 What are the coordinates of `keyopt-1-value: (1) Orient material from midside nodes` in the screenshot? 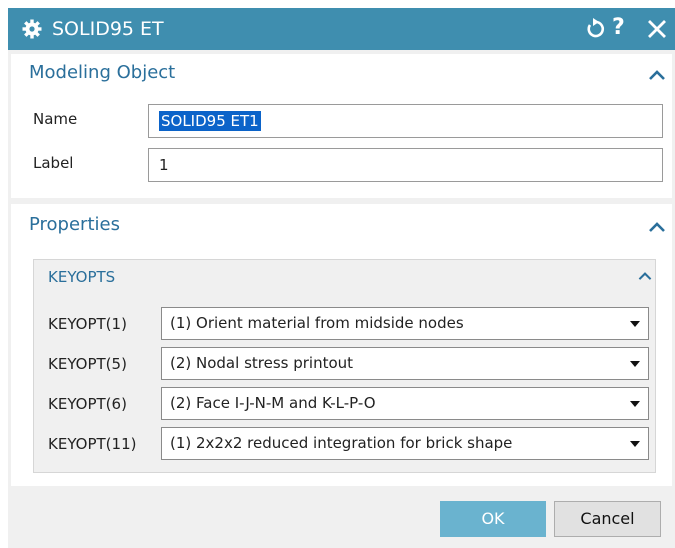 It's located at (317, 323).